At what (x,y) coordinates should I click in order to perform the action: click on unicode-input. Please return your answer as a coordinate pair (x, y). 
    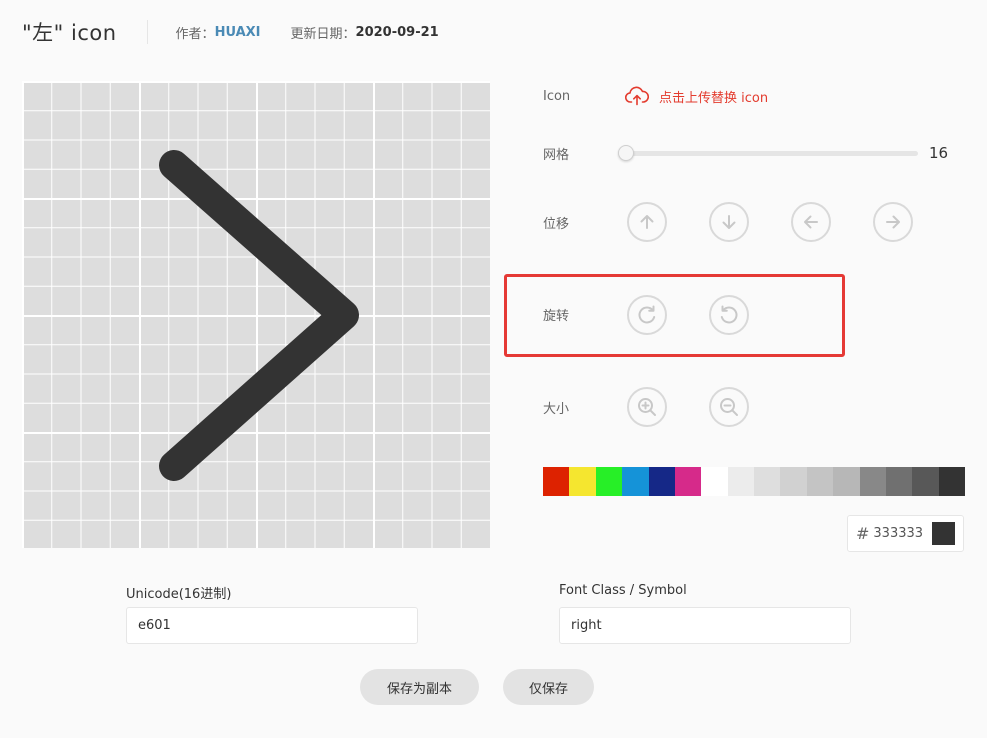
    Looking at the image, I should click on (272, 625).